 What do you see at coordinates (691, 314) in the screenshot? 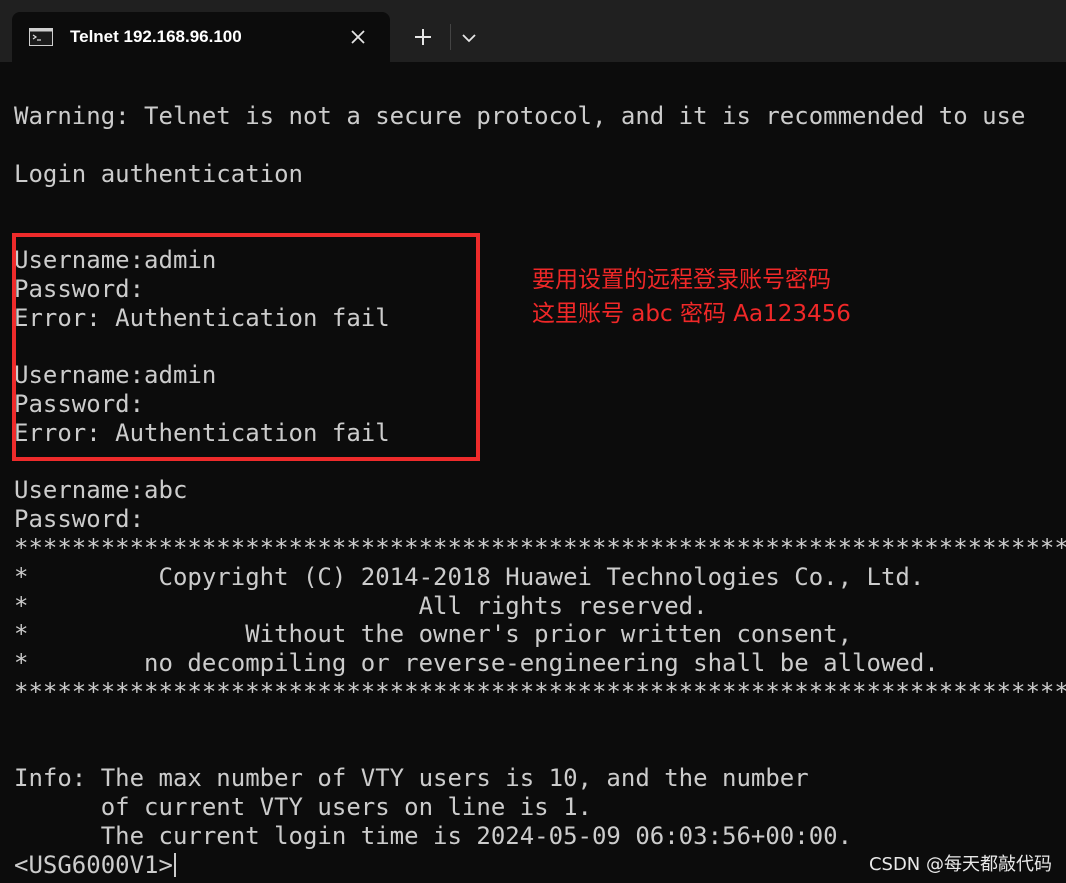
I see `annotation-line-2: 这里账号 abc 密码 Aa123456` at bounding box center [691, 314].